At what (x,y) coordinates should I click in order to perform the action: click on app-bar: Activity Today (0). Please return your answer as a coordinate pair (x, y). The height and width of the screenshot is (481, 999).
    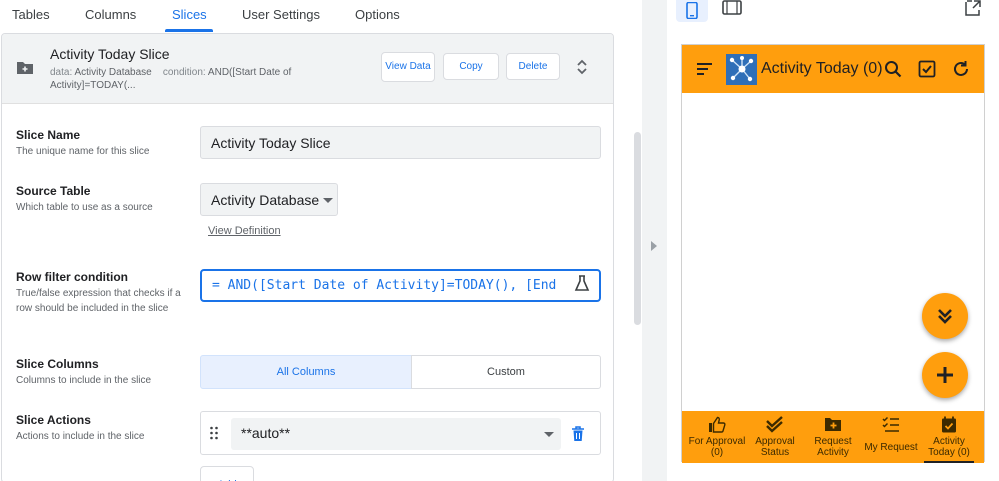
    Looking at the image, I should click on (833, 69).